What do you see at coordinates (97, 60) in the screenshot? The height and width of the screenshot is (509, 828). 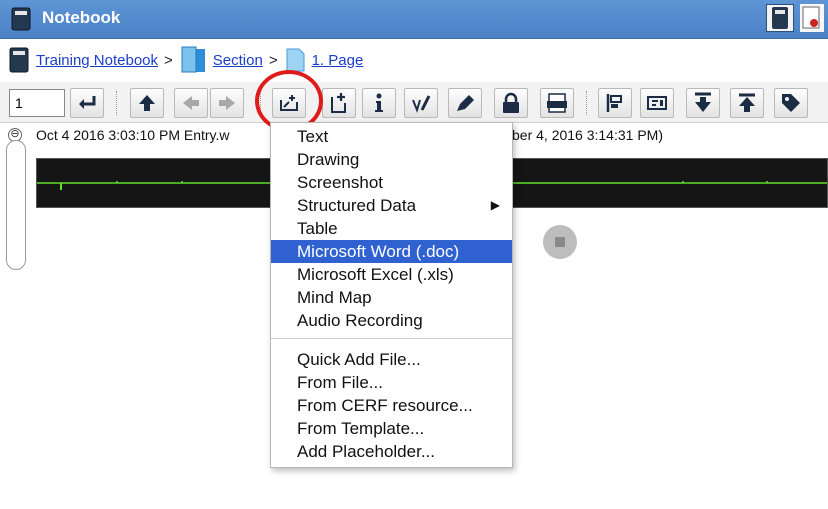 I see `breadcrumb-notebook-link: Training Notebook` at bounding box center [97, 60].